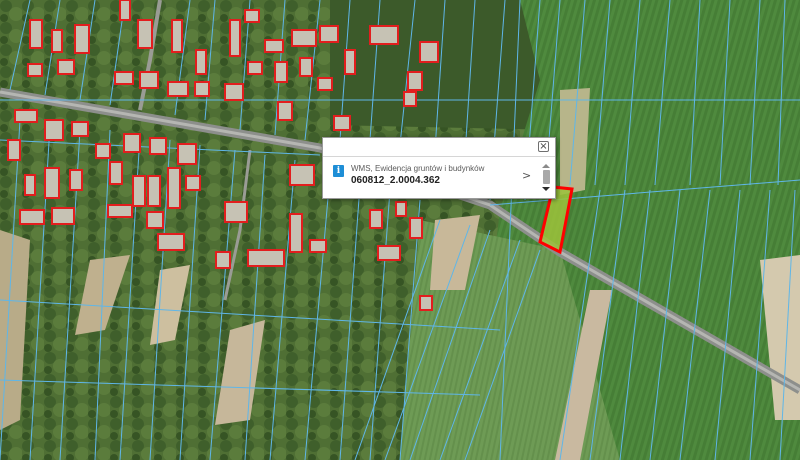 The width and height of the screenshot is (800, 460). Describe the element at coordinates (546, 166) in the screenshot. I see `scroll-up-icon` at that location.